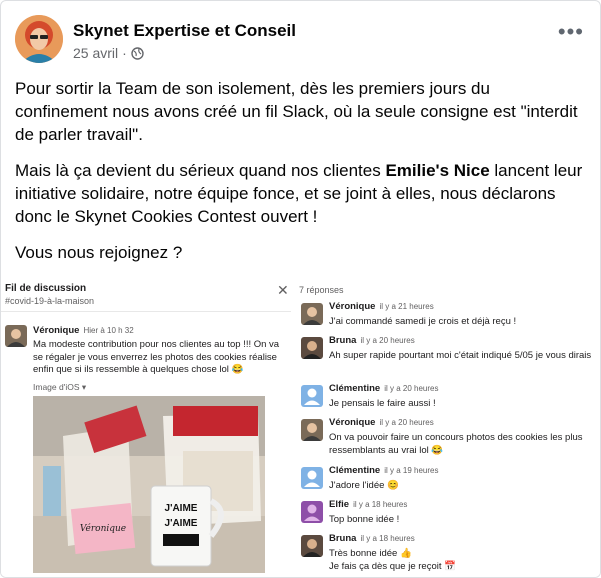  What do you see at coordinates (382, 403) in the screenshot?
I see `reply-text: Je pensais le faire aussi !` at bounding box center [382, 403].